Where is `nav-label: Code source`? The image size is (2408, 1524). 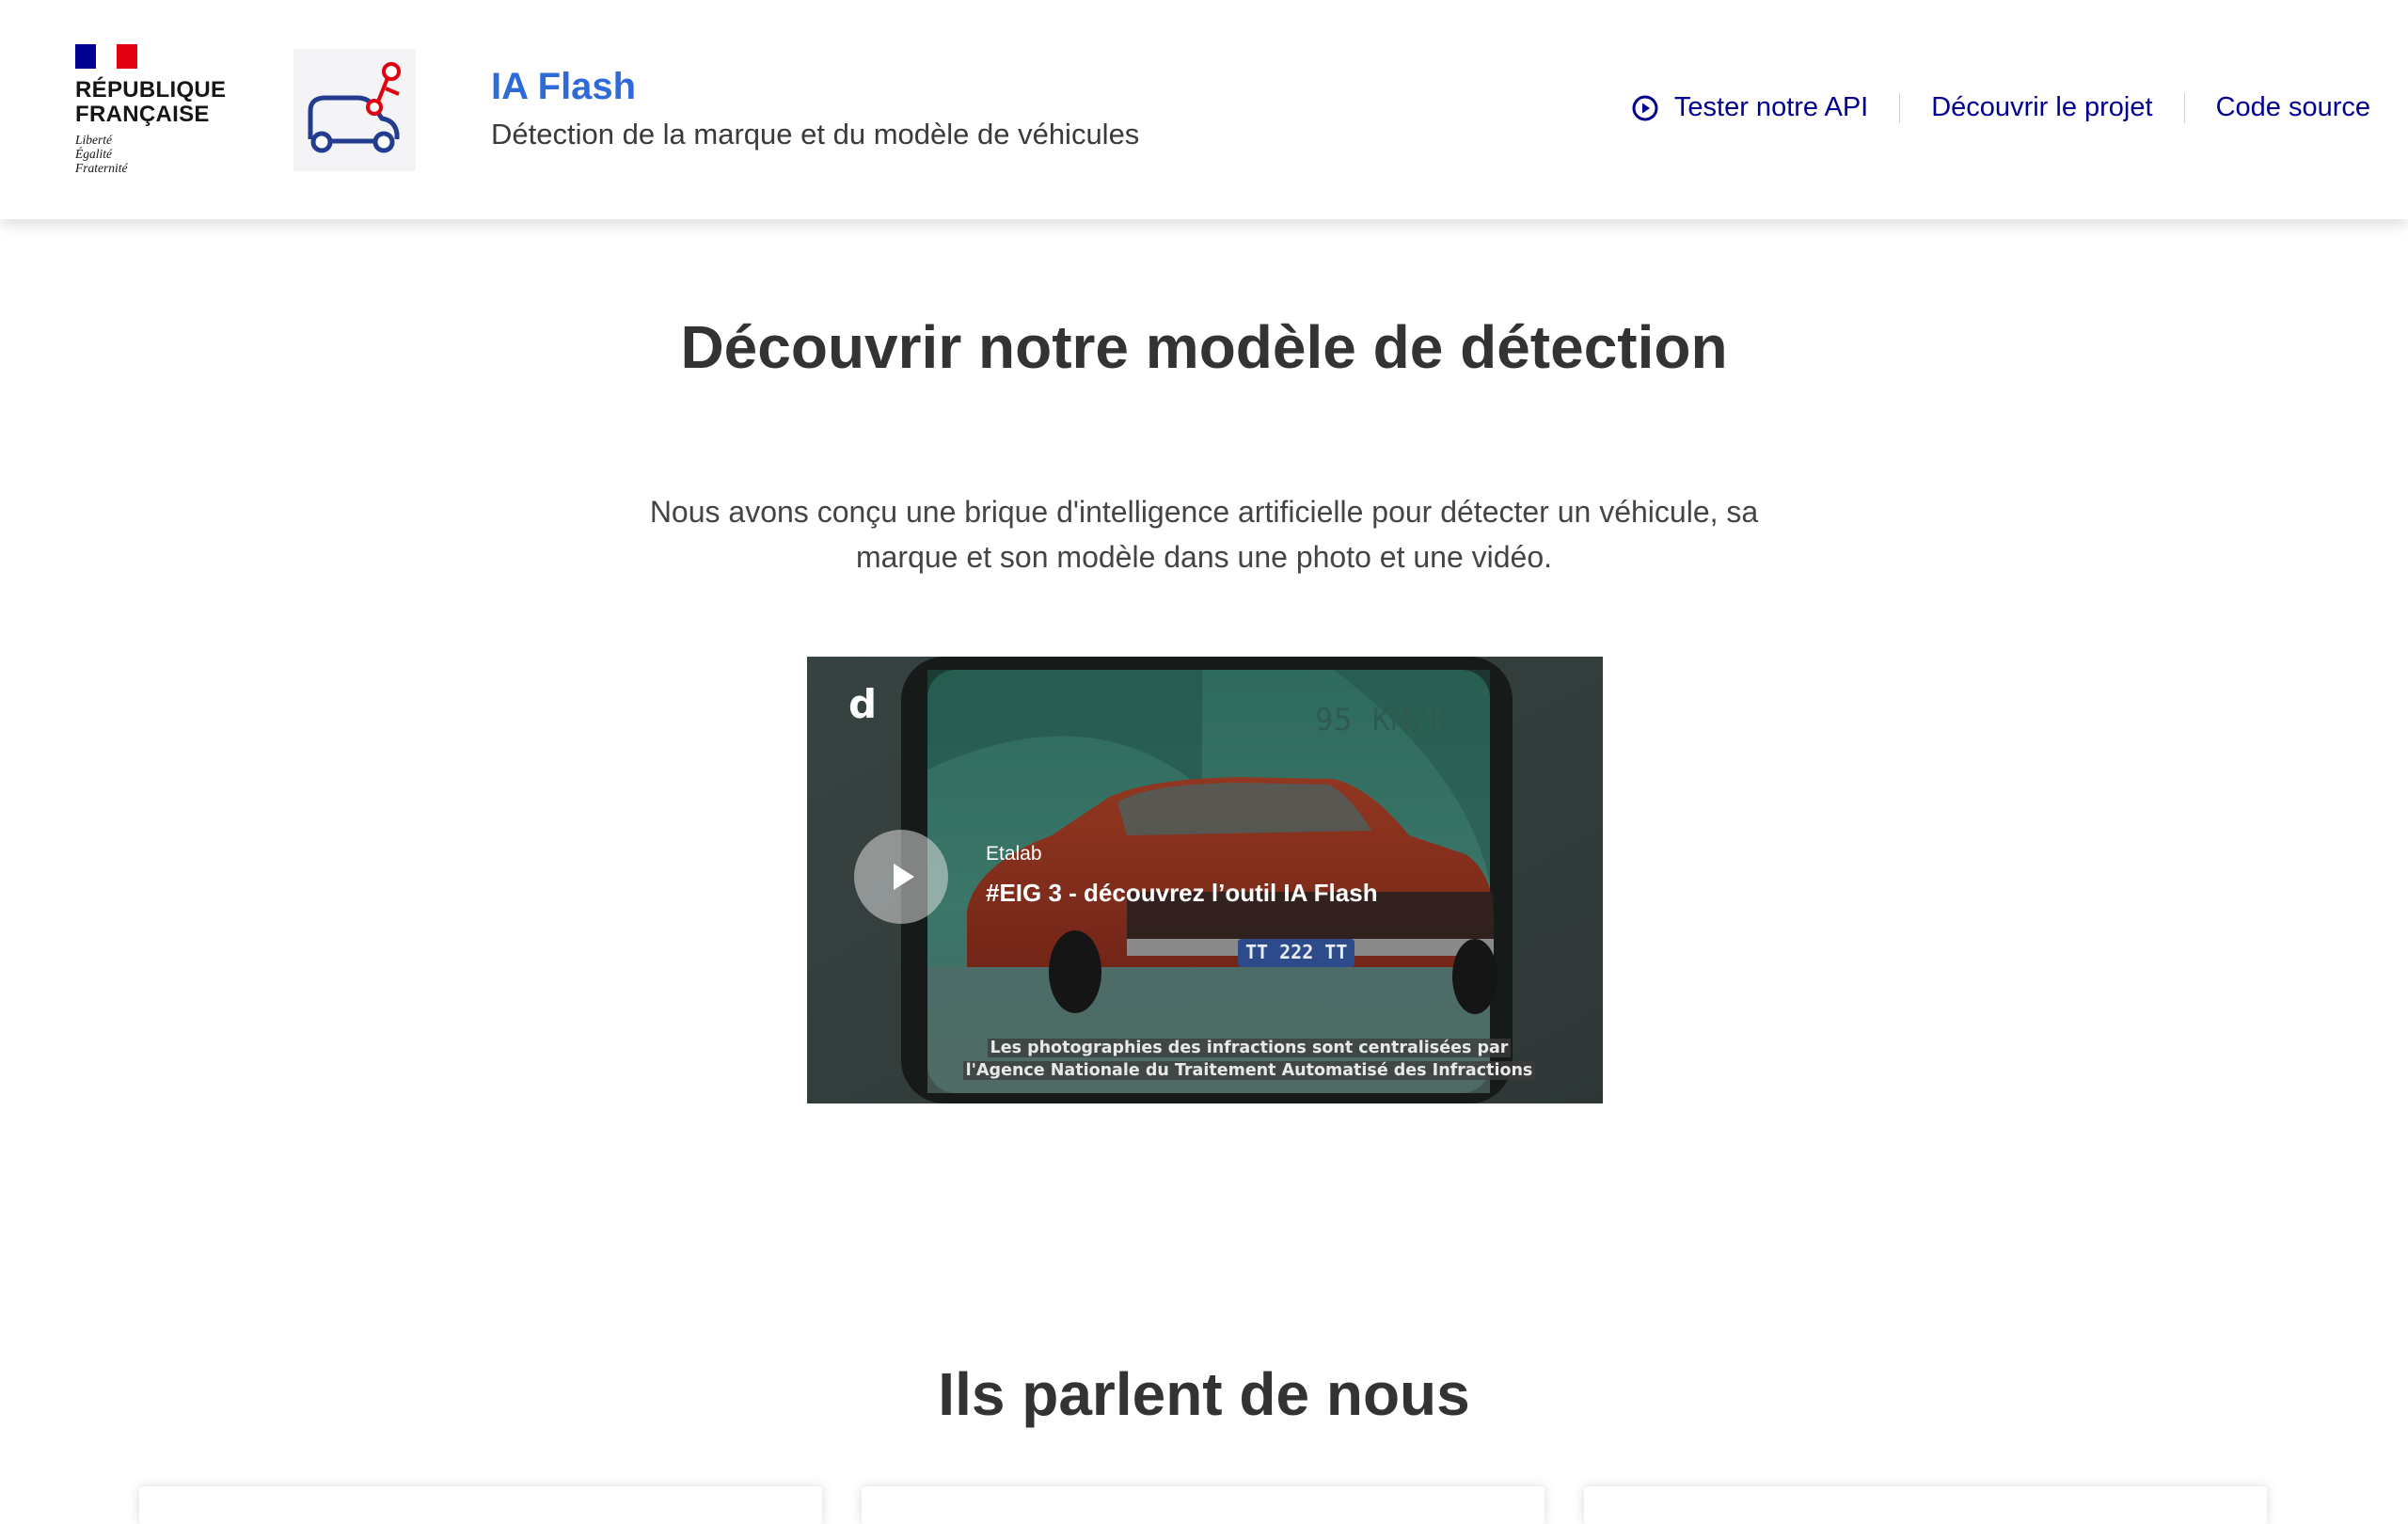
nav-label: Code source is located at coordinates (2293, 107).